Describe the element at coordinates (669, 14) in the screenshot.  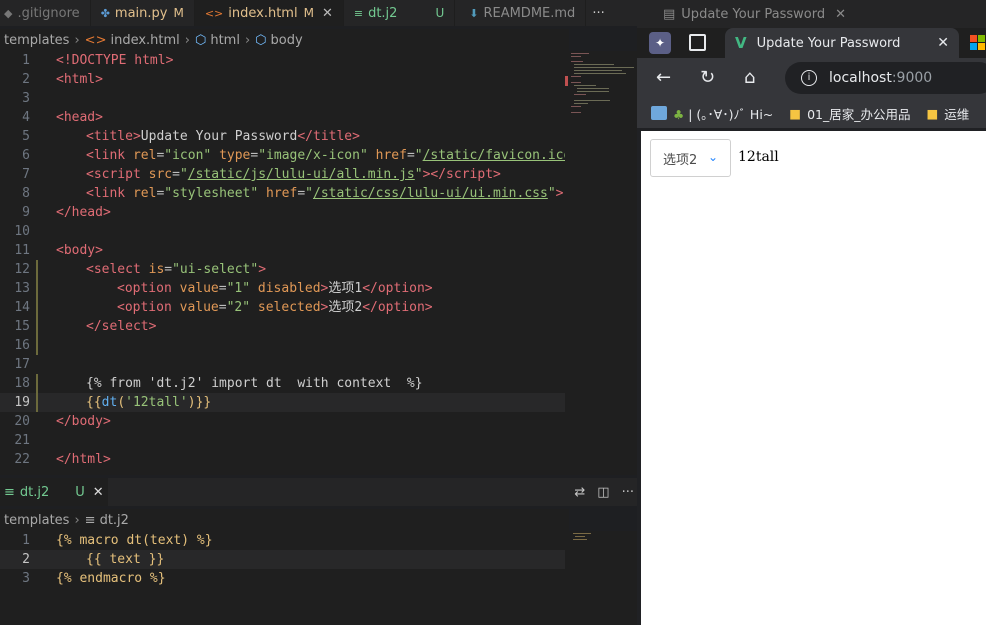
I see `window-icon: ▤` at that location.